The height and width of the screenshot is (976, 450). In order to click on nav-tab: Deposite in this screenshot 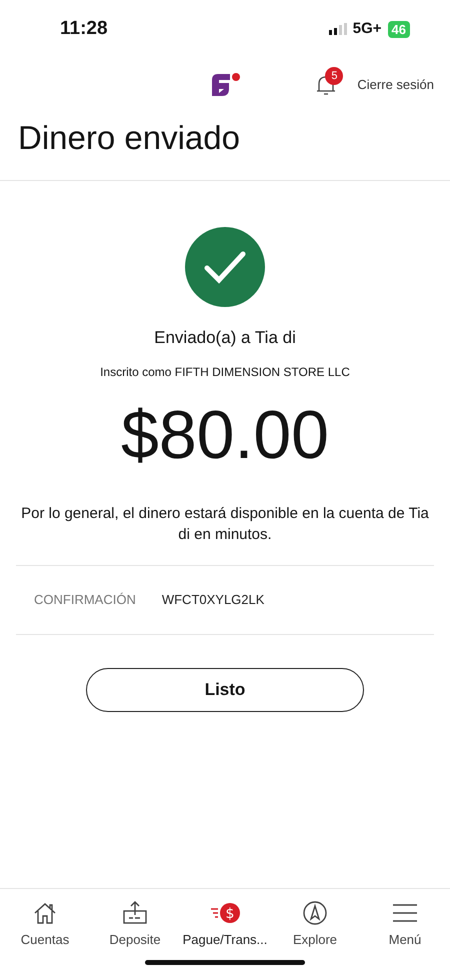, I will do `click(135, 924)`.